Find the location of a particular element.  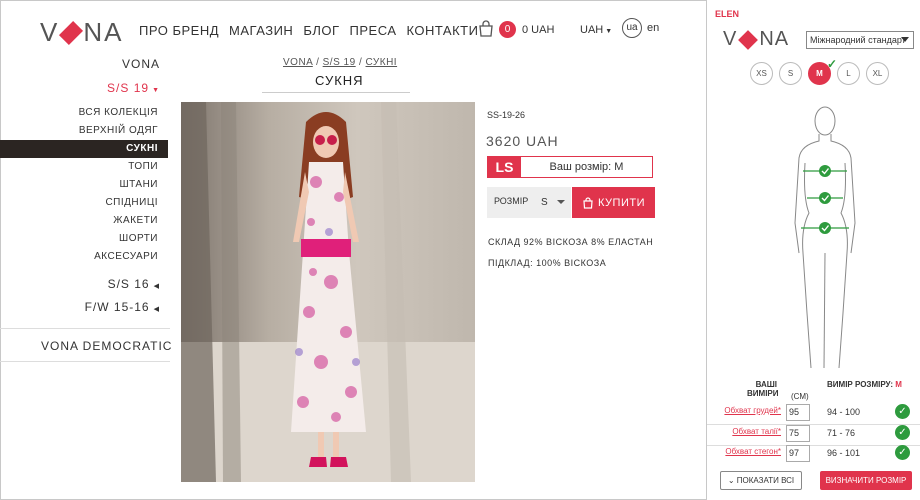

sidebar-item-tops: ТОПИ is located at coordinates (84, 167).